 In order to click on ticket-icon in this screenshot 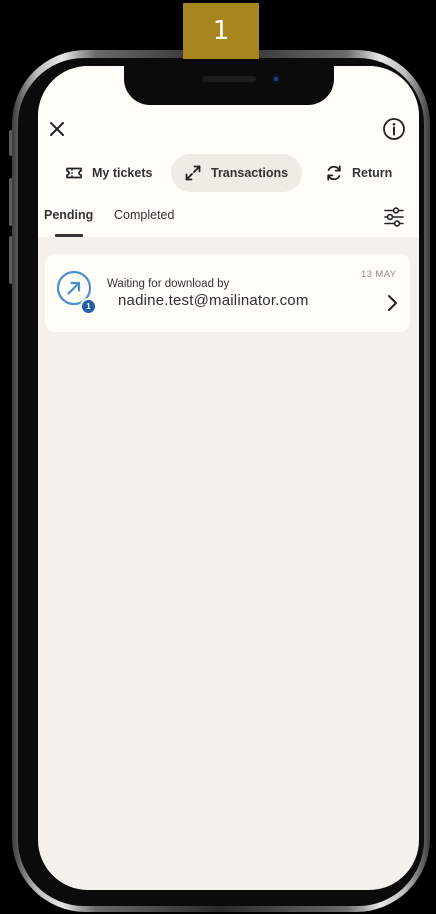, I will do `click(74, 173)`.